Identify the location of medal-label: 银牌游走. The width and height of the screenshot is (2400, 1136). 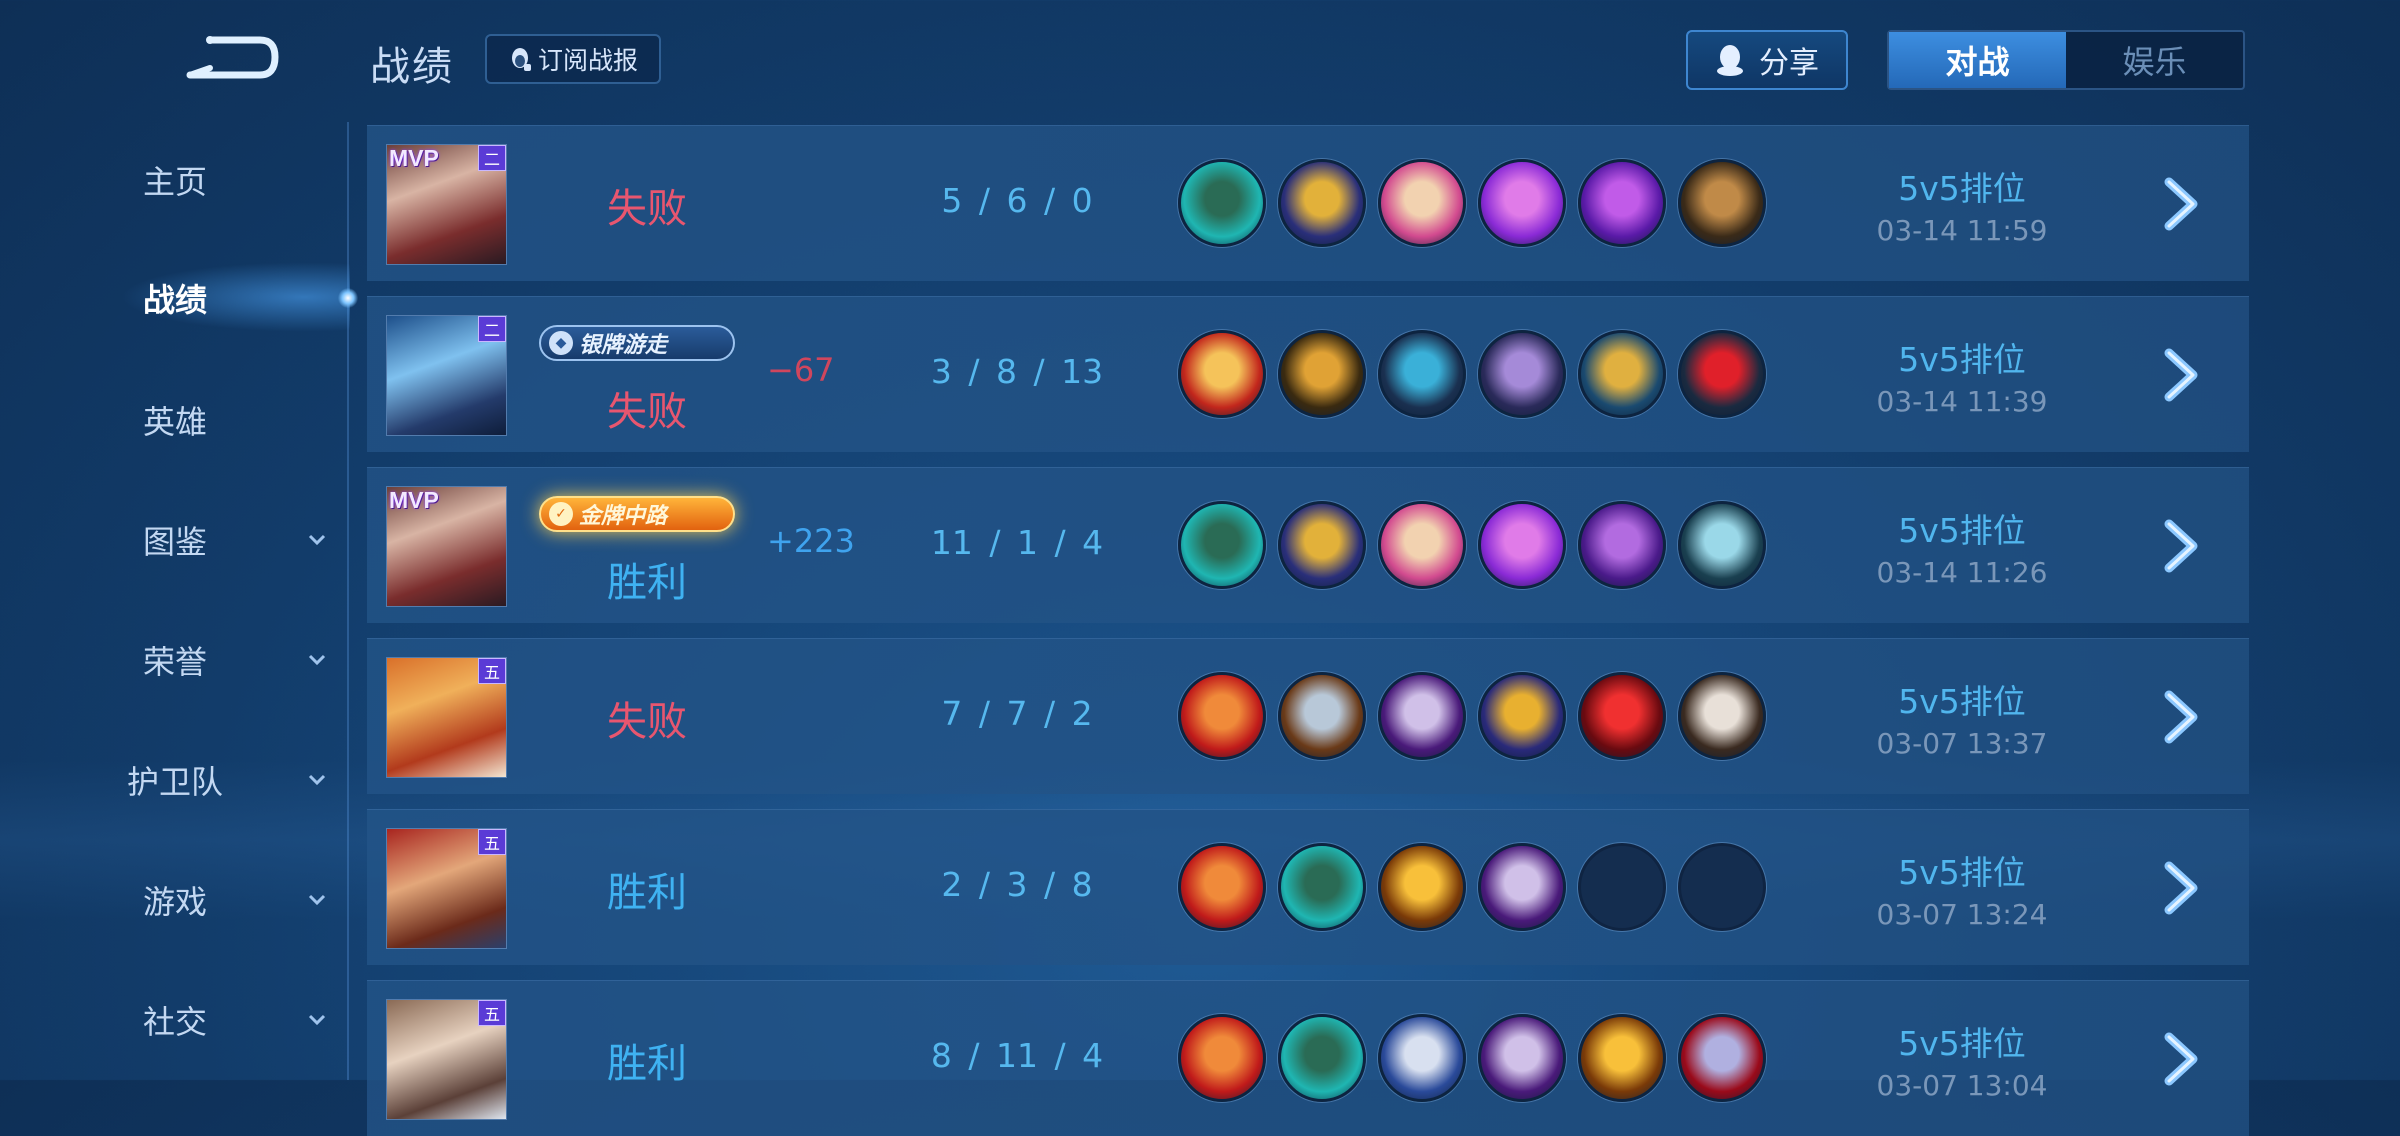
(623, 345).